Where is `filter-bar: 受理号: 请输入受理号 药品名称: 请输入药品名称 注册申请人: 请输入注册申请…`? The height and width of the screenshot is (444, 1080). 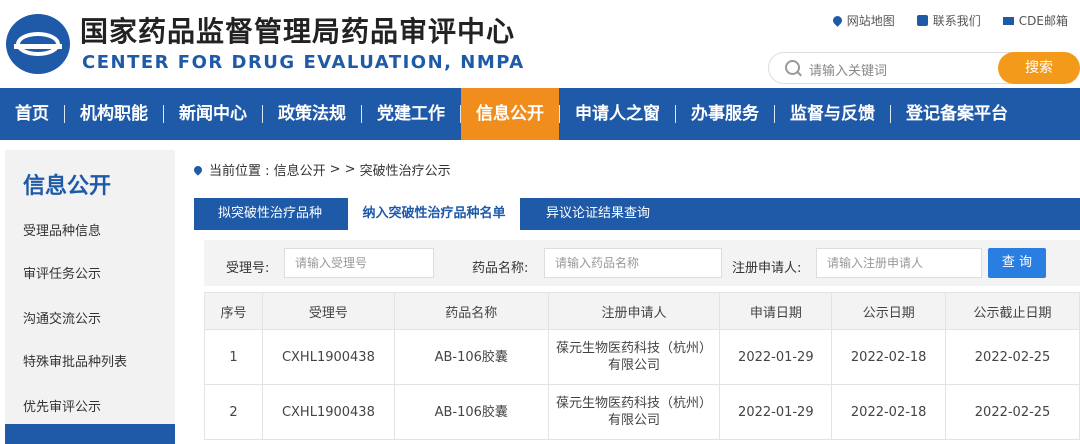
filter-bar: 受理号: 请输入受理号 药品名称: 请输入药品名称 注册申请人: 请输入注册申请… is located at coordinates (642, 263).